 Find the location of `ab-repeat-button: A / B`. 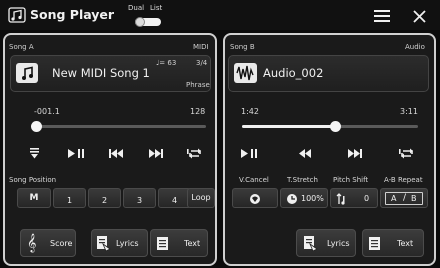

ab-repeat-button: A / B is located at coordinates (404, 198).